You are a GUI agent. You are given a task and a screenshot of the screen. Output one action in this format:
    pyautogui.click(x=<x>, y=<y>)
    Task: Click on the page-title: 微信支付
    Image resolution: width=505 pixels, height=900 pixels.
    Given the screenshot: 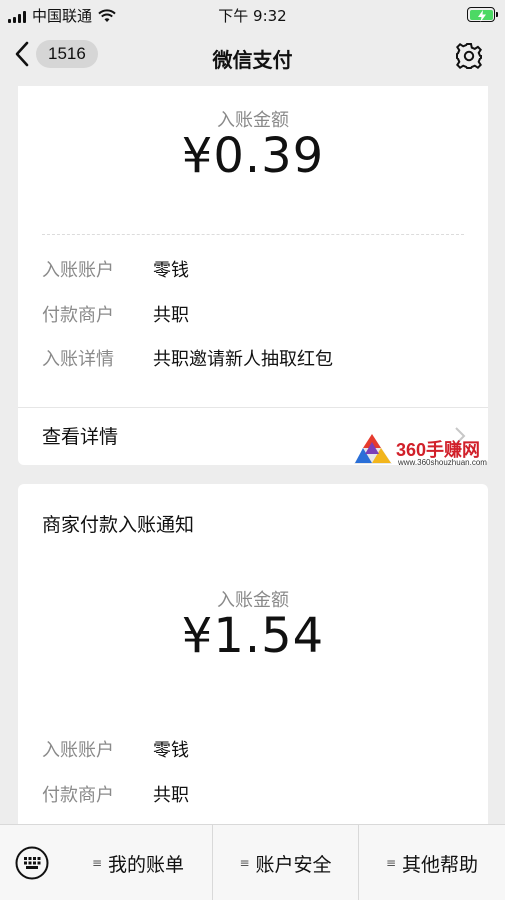 What is the action you would take?
    pyautogui.click(x=252, y=60)
    